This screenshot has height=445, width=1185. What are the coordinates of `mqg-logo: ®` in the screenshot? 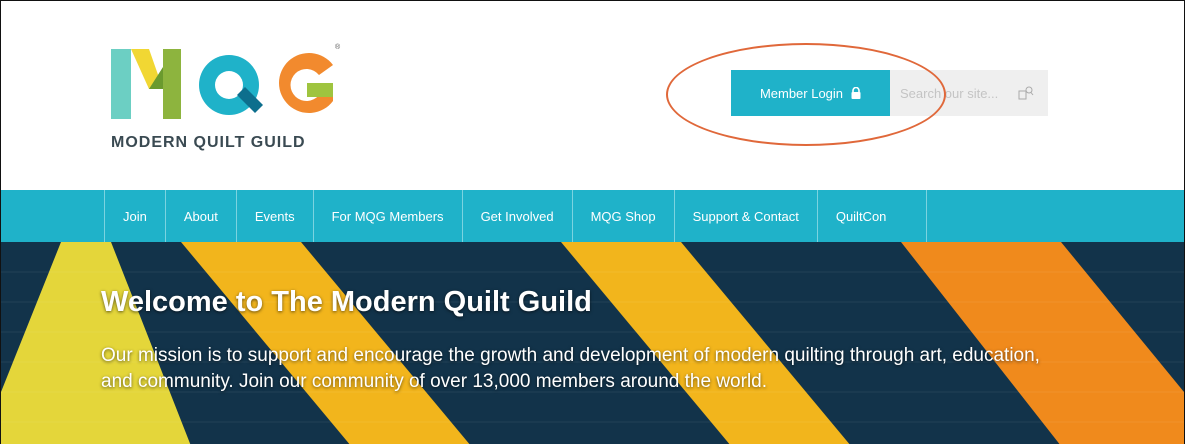 It's located at (227, 79).